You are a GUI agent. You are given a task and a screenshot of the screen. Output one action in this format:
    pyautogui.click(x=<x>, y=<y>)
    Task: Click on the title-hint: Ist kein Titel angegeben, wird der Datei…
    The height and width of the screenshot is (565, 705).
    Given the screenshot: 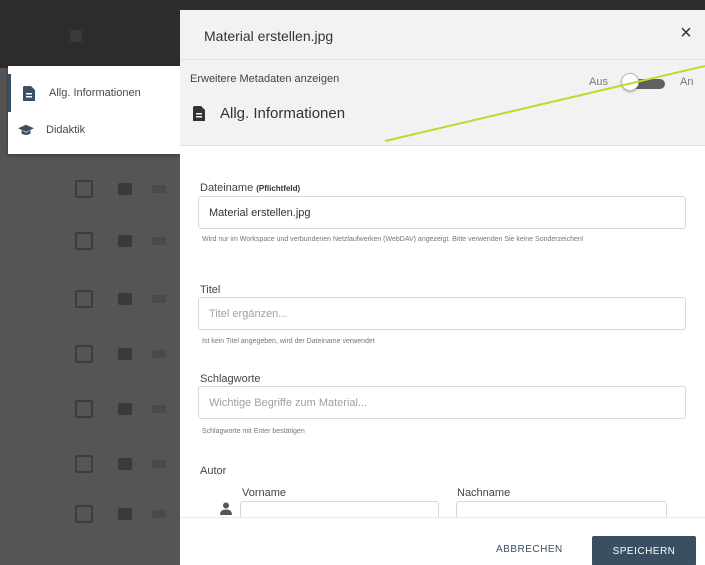 What is the action you would take?
    pyautogui.click(x=288, y=341)
    